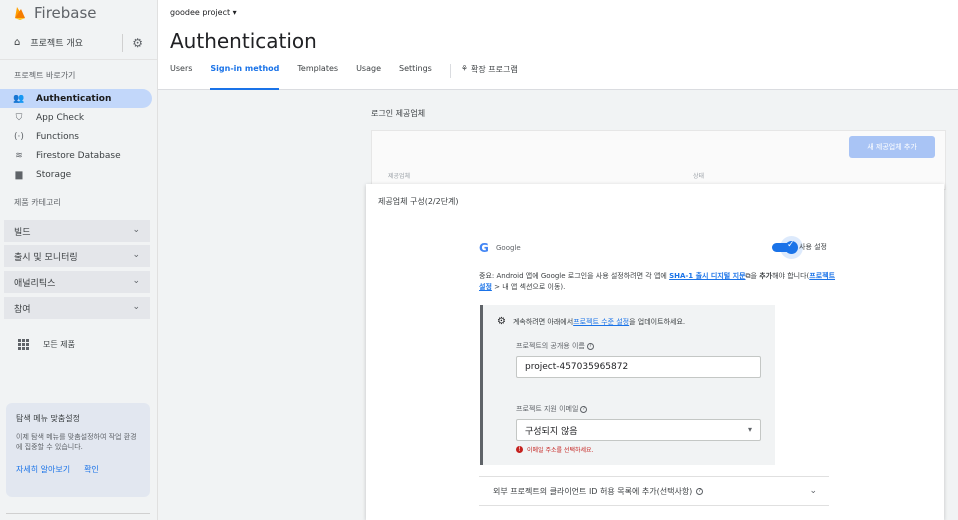 The image size is (958, 520). Describe the element at coordinates (244, 77) in the screenshot. I see `tab-sign-in-method: Sign-in method` at that location.